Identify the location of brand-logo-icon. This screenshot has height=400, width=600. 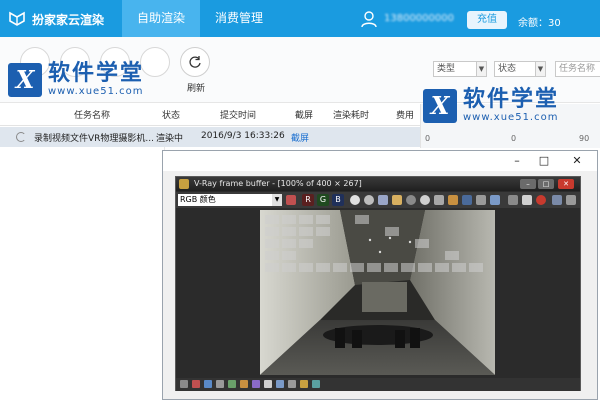
(17, 18).